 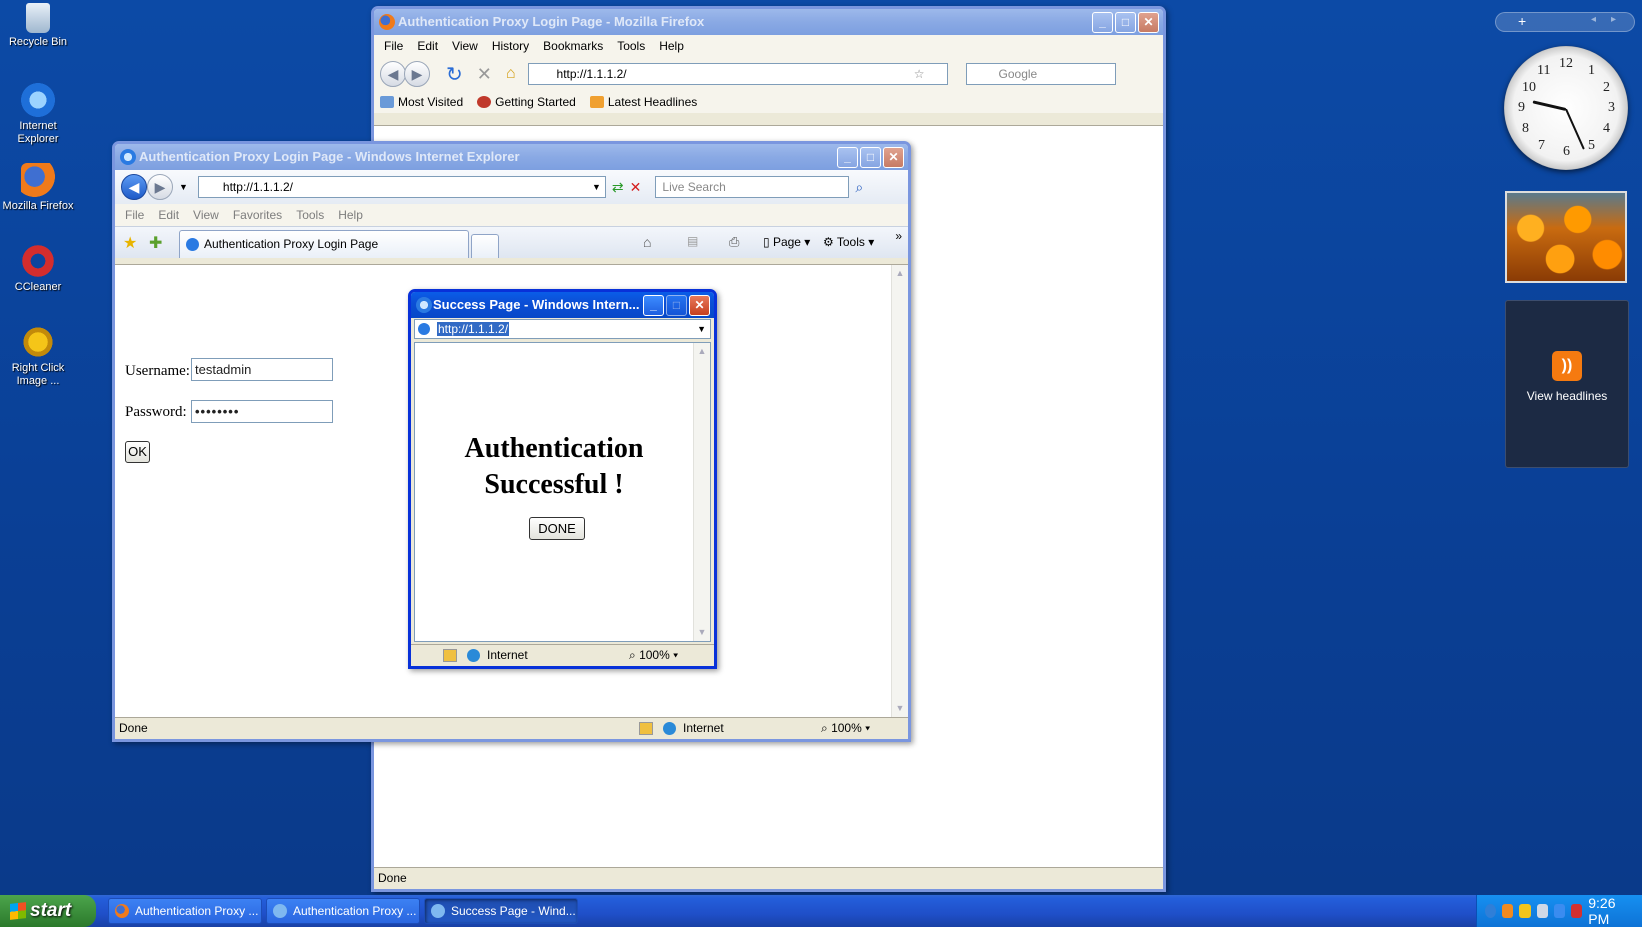 What do you see at coordinates (1567, 396) in the screenshot?
I see `view-headlines-link: View headlines` at bounding box center [1567, 396].